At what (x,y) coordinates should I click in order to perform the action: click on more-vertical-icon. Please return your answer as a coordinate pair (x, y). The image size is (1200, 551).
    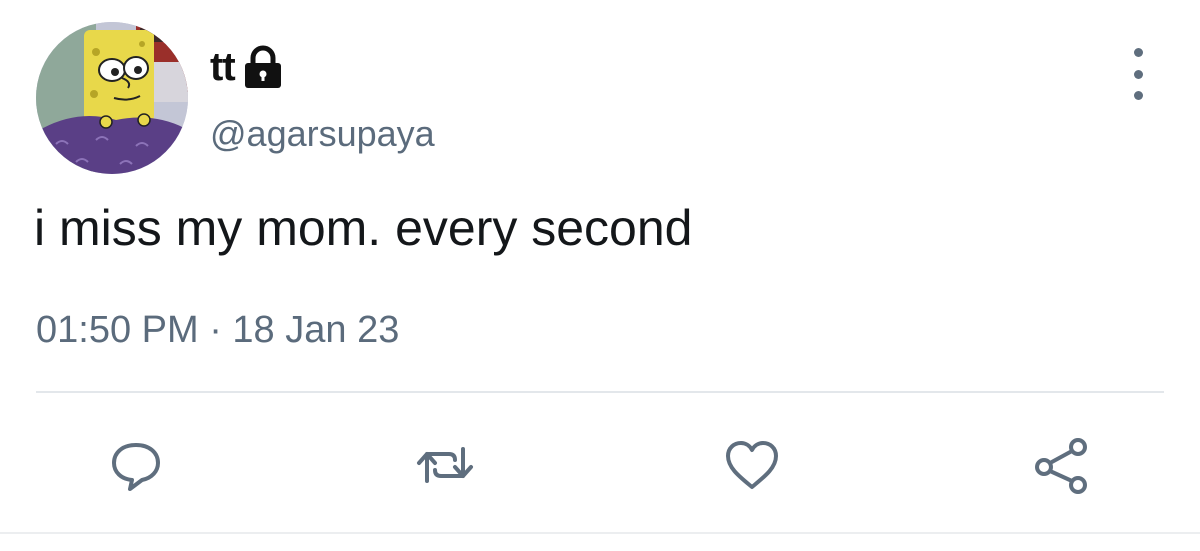
    Looking at the image, I should click on (1138, 74).